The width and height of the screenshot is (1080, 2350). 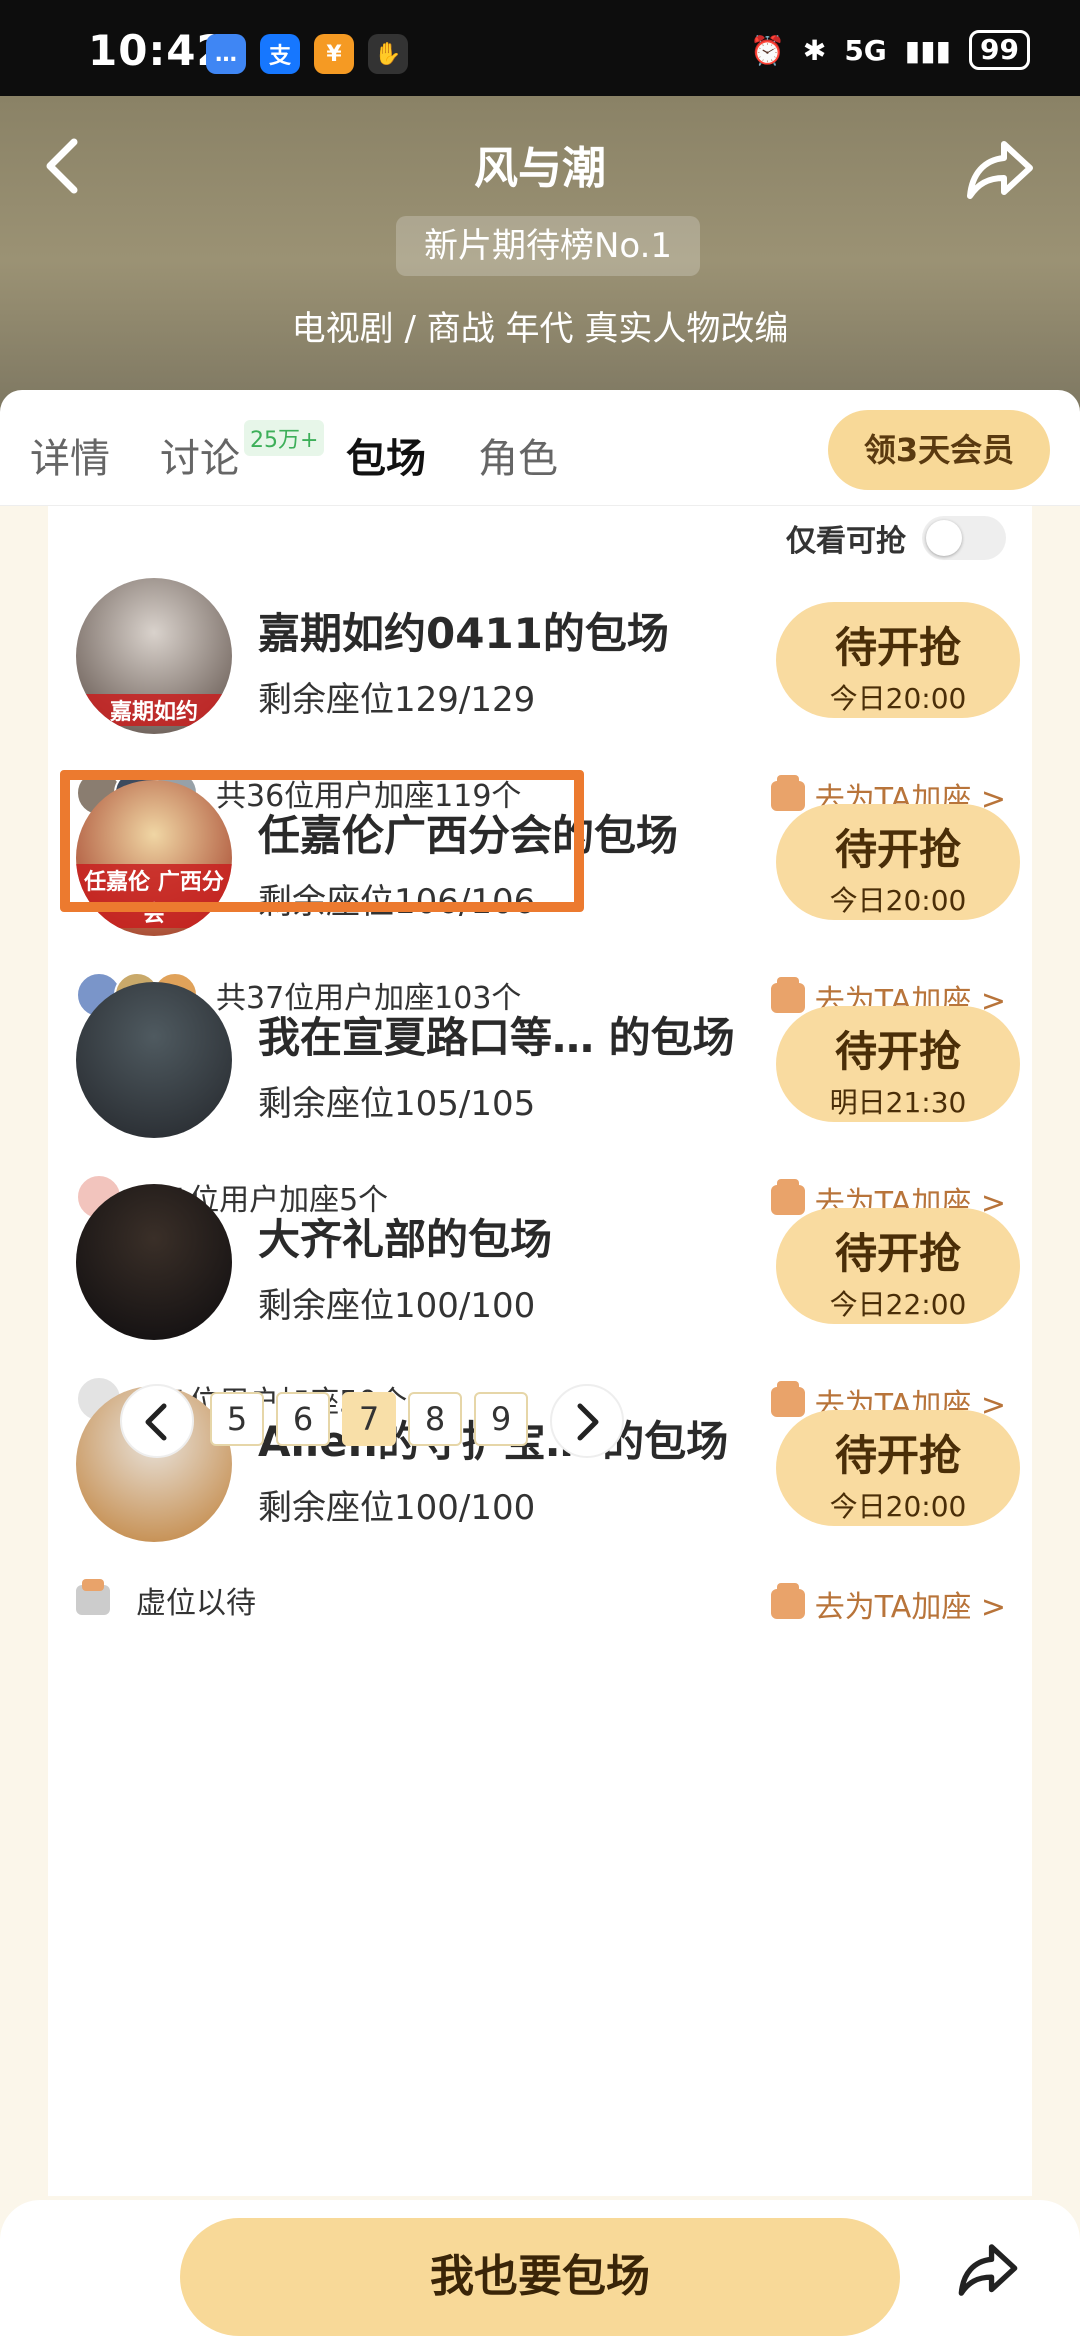 I want to click on add-seat-label: 去为TA加座 >, so click(x=910, y=1607).